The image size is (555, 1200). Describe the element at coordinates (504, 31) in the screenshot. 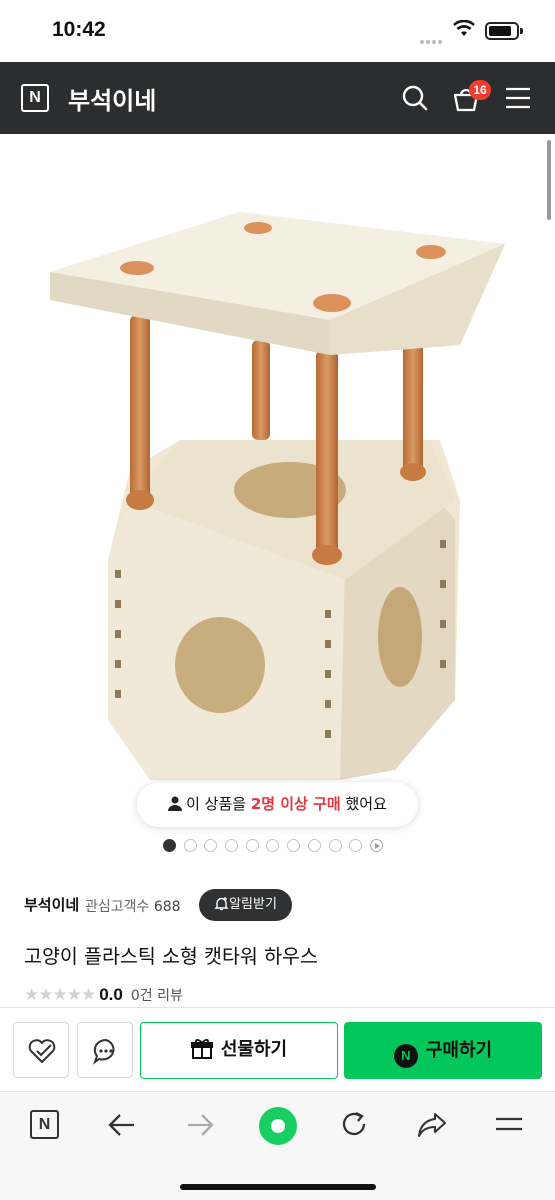

I see `battery-icon` at that location.